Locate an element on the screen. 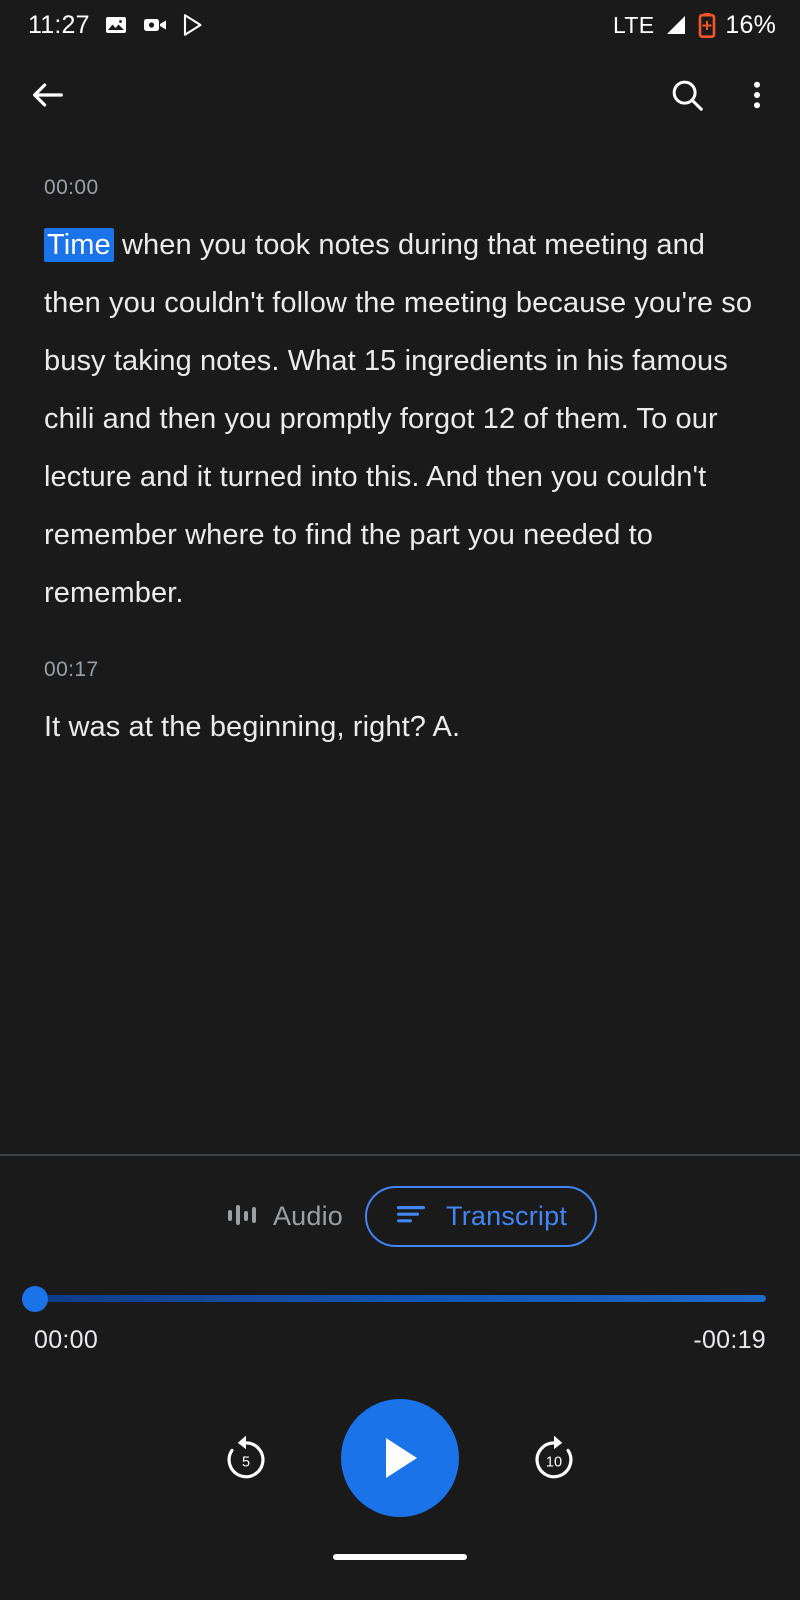 The image size is (800, 1600). forward-10-icon: 10 is located at coordinates (554, 1458).